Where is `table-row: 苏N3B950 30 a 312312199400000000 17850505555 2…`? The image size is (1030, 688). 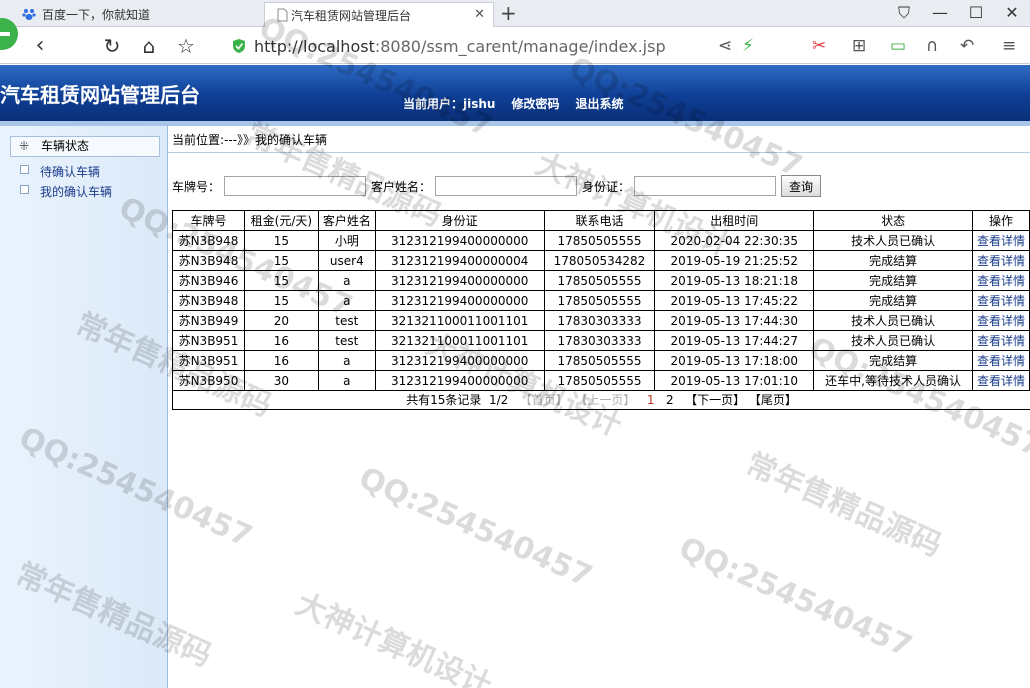
table-row: 苏N3B950 30 a 312312199400000000 17850505555 2… is located at coordinates (601, 380).